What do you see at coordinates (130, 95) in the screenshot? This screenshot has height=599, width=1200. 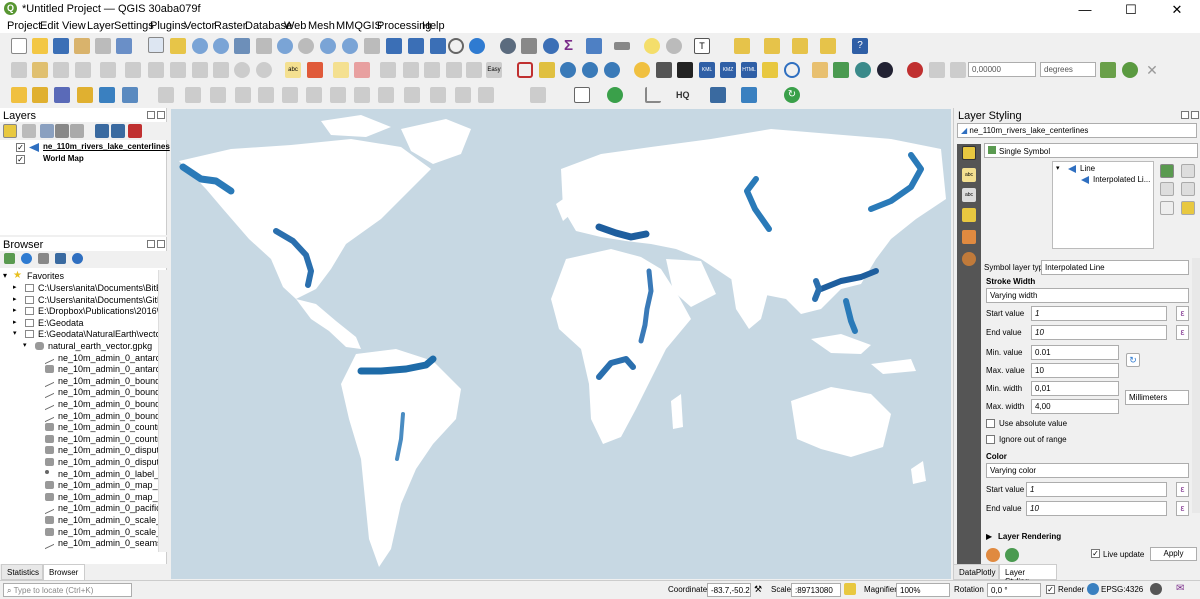 I see `add-wfs-icon` at bounding box center [130, 95].